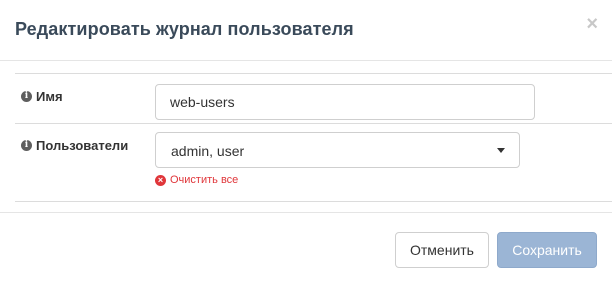 This screenshot has height=283, width=612. What do you see at coordinates (49, 96) in the screenshot?
I see `name-label-text: Имя` at bounding box center [49, 96].